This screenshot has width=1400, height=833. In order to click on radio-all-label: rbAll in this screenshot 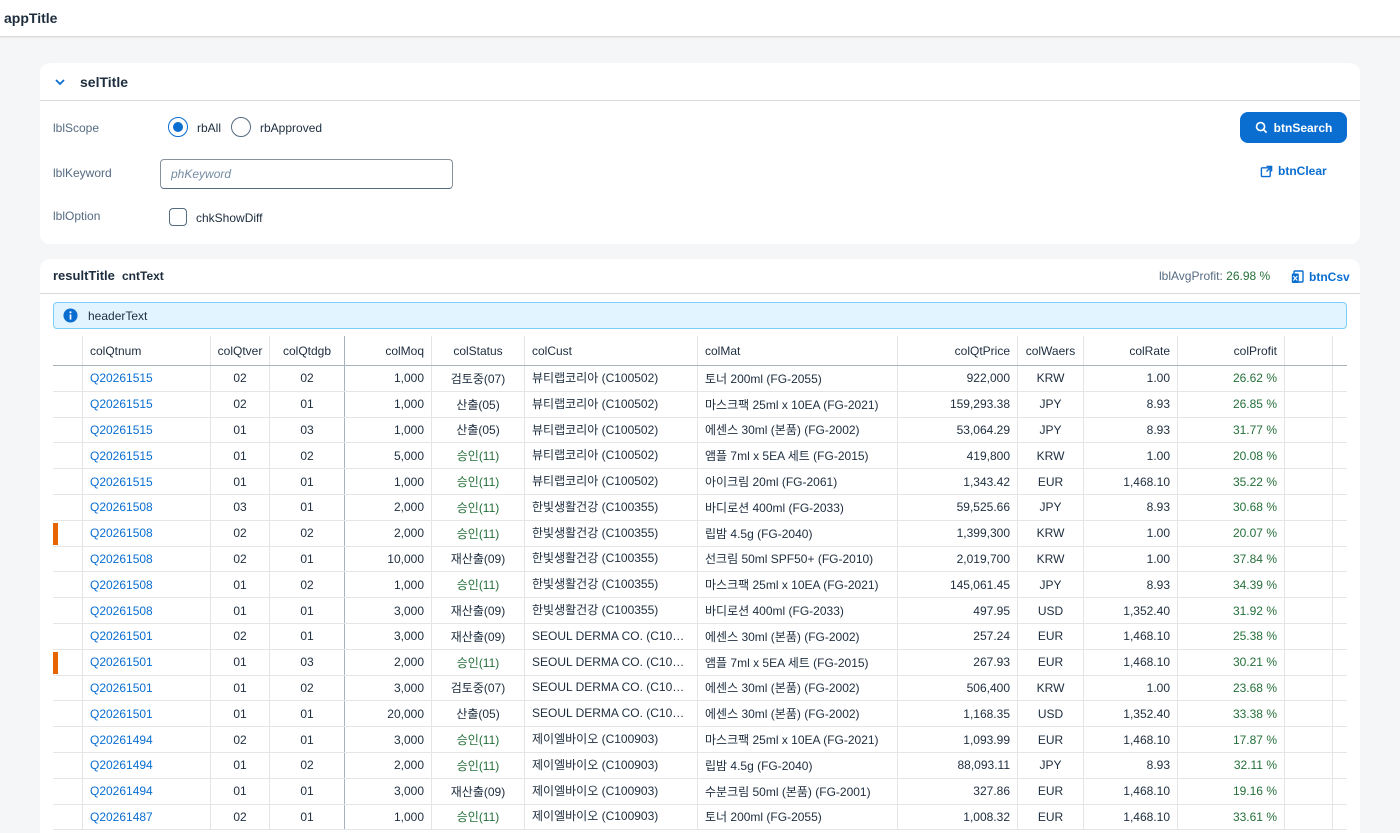, I will do `click(209, 128)`.